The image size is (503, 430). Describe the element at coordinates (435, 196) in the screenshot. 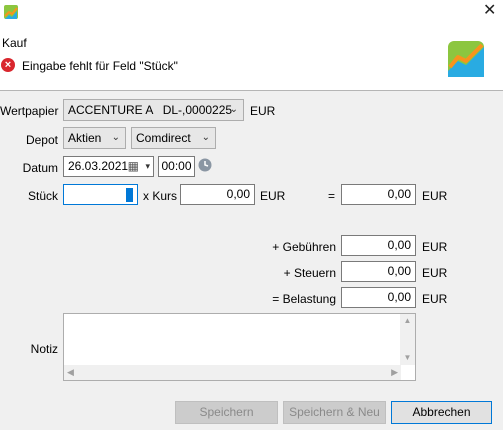

I see `total-currency: EUR` at that location.